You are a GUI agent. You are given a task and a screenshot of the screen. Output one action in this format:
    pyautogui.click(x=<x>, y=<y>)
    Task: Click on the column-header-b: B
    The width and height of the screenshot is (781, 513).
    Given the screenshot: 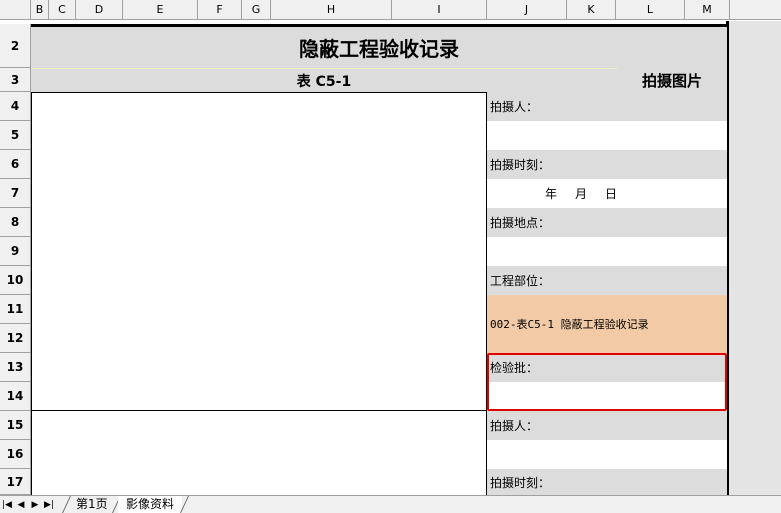 What is the action you would take?
    pyautogui.click(x=40, y=10)
    